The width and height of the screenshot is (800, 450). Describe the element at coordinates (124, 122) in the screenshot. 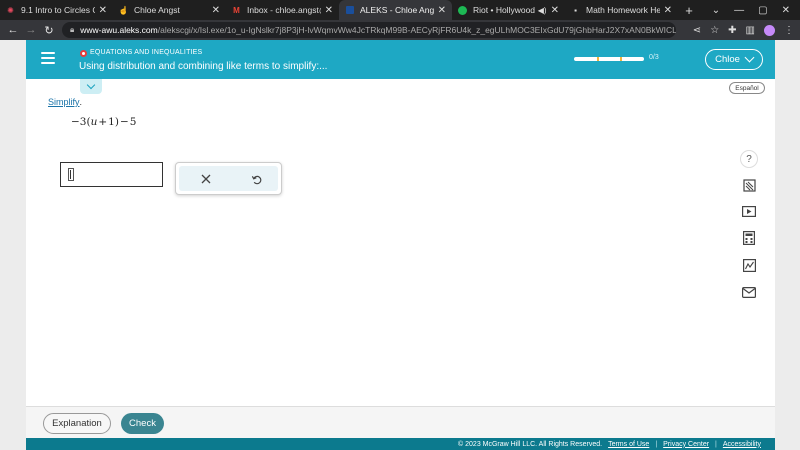

I see `expr-minus: −` at that location.